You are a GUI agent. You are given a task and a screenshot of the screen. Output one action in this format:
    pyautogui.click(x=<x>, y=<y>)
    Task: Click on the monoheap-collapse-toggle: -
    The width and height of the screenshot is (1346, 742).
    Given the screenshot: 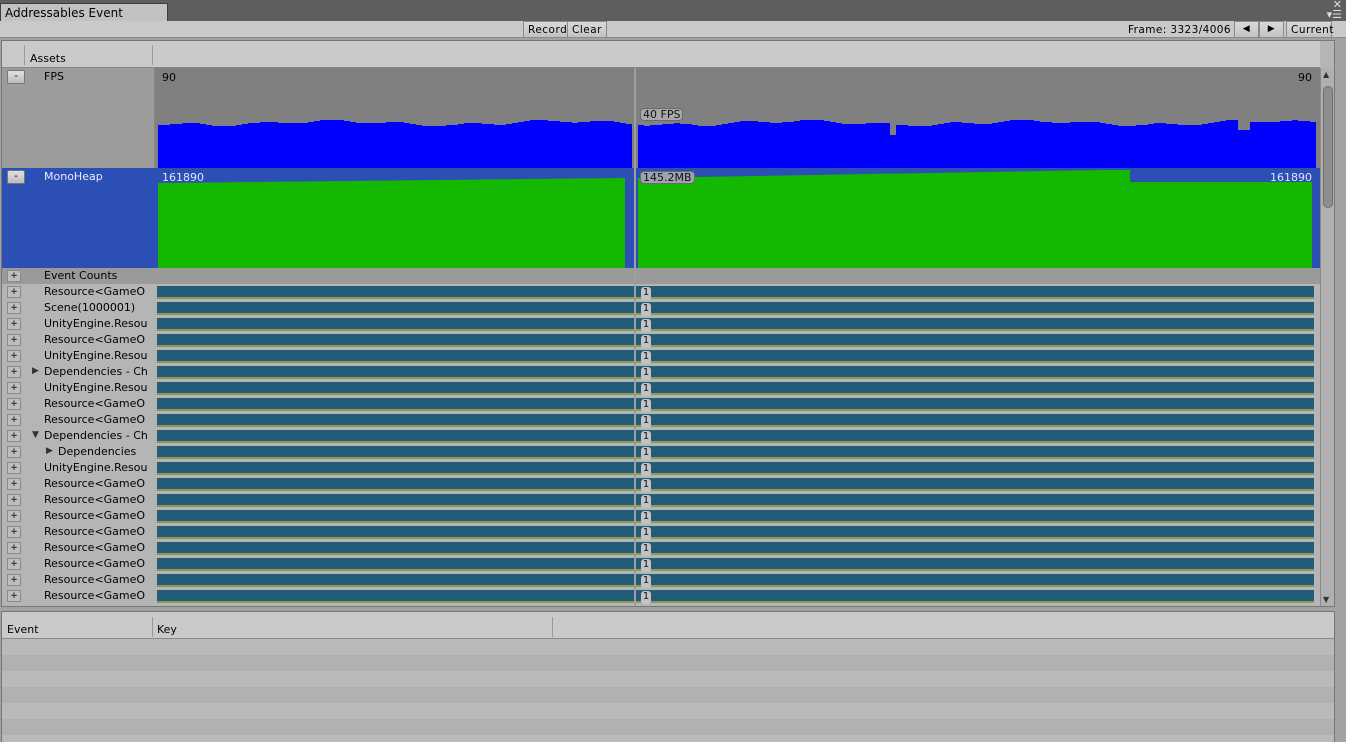 What is the action you would take?
    pyautogui.click(x=16, y=177)
    